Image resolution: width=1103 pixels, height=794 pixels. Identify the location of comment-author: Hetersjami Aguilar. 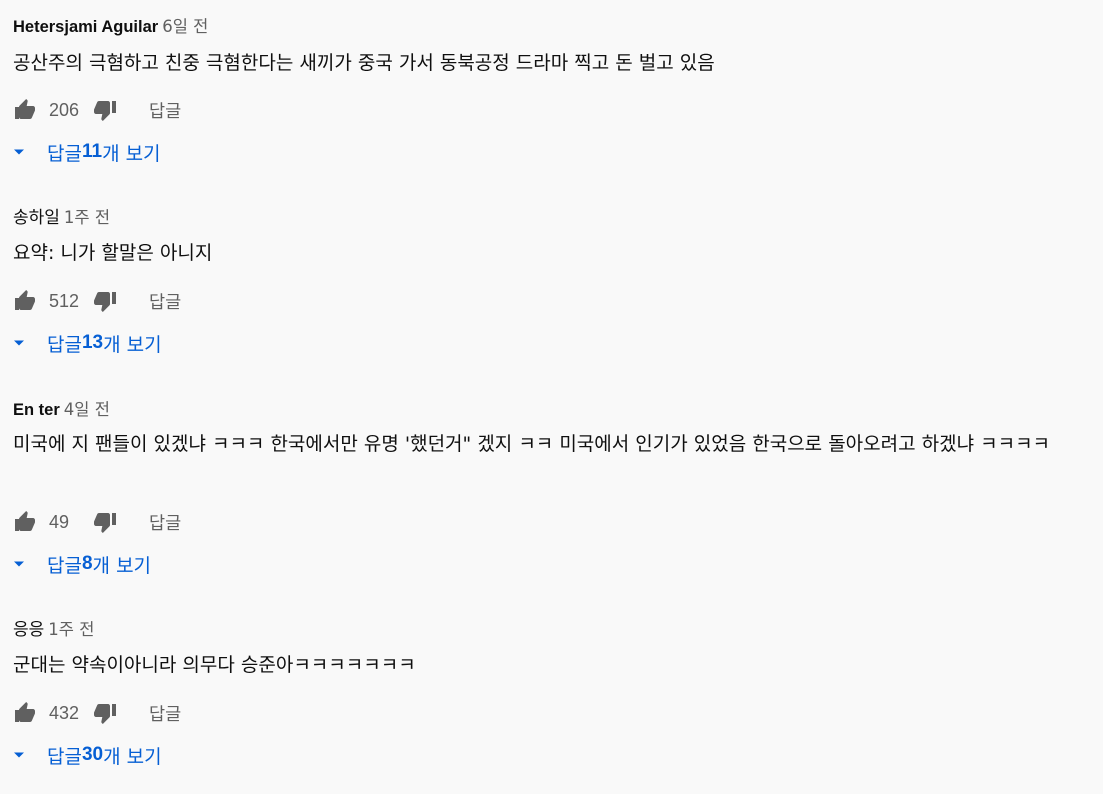
(85, 27).